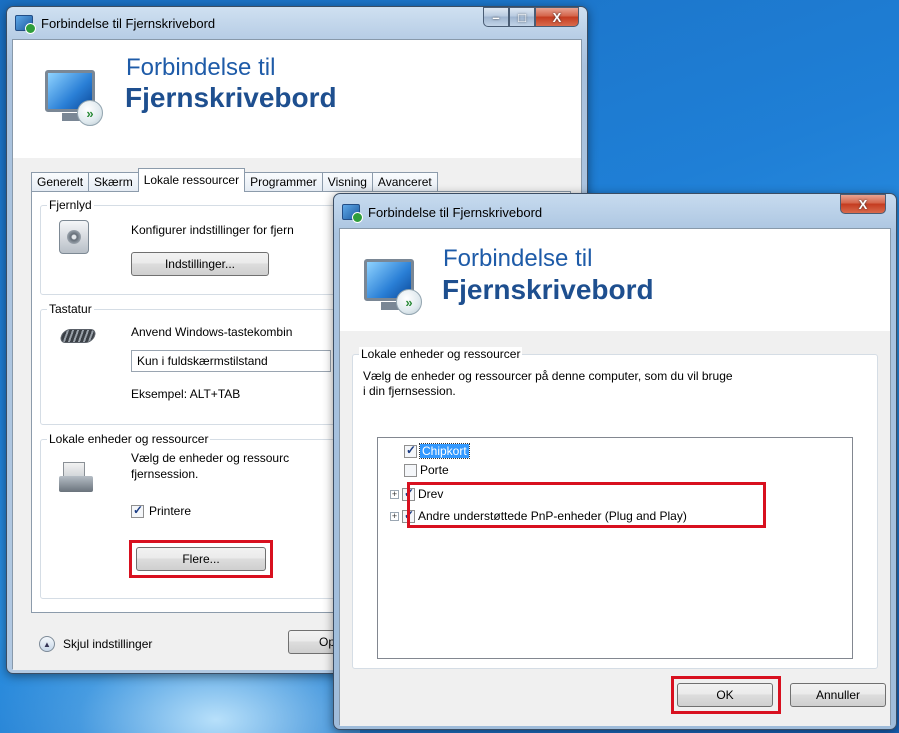 This screenshot has height=733, width=899. What do you see at coordinates (408, 515) in the screenshot?
I see `pnp-checkbox` at bounding box center [408, 515].